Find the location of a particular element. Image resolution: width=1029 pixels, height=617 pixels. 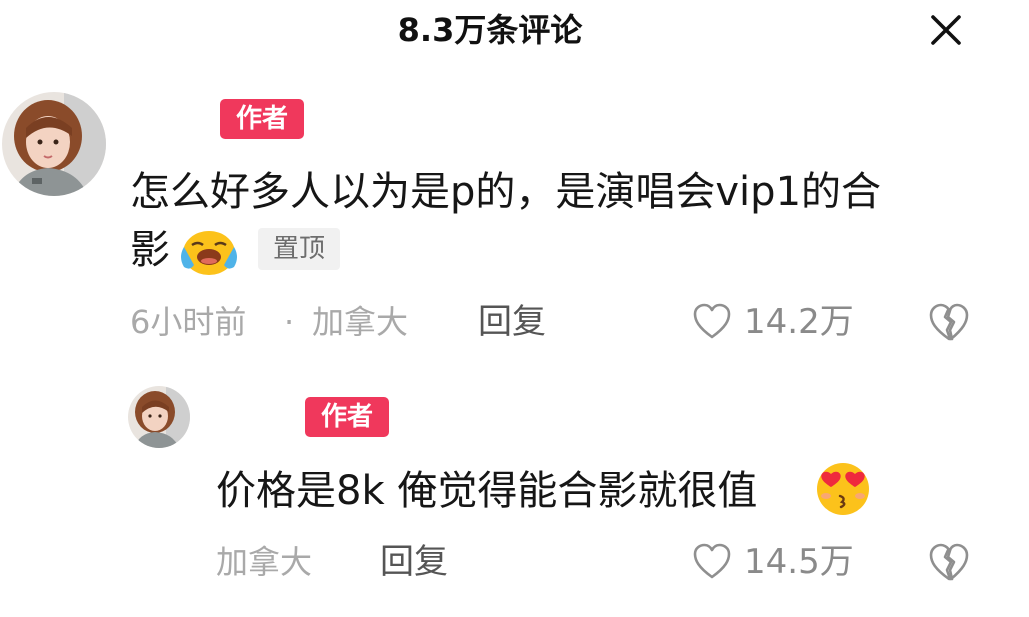

comment-text: 怎么好多人以为是p的，是演唱会vip1的合 is located at coordinates (506, 192).